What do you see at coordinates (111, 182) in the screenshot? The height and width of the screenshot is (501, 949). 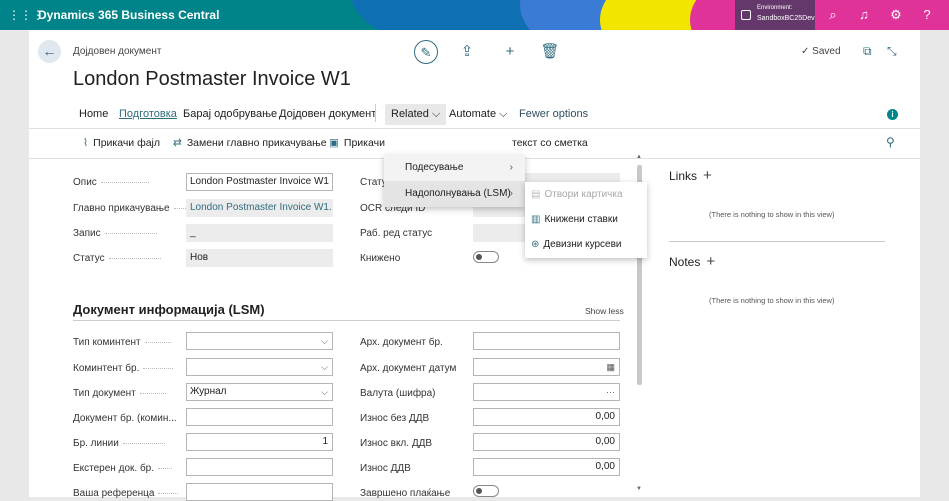 I see `description-label: Опис` at bounding box center [111, 182].